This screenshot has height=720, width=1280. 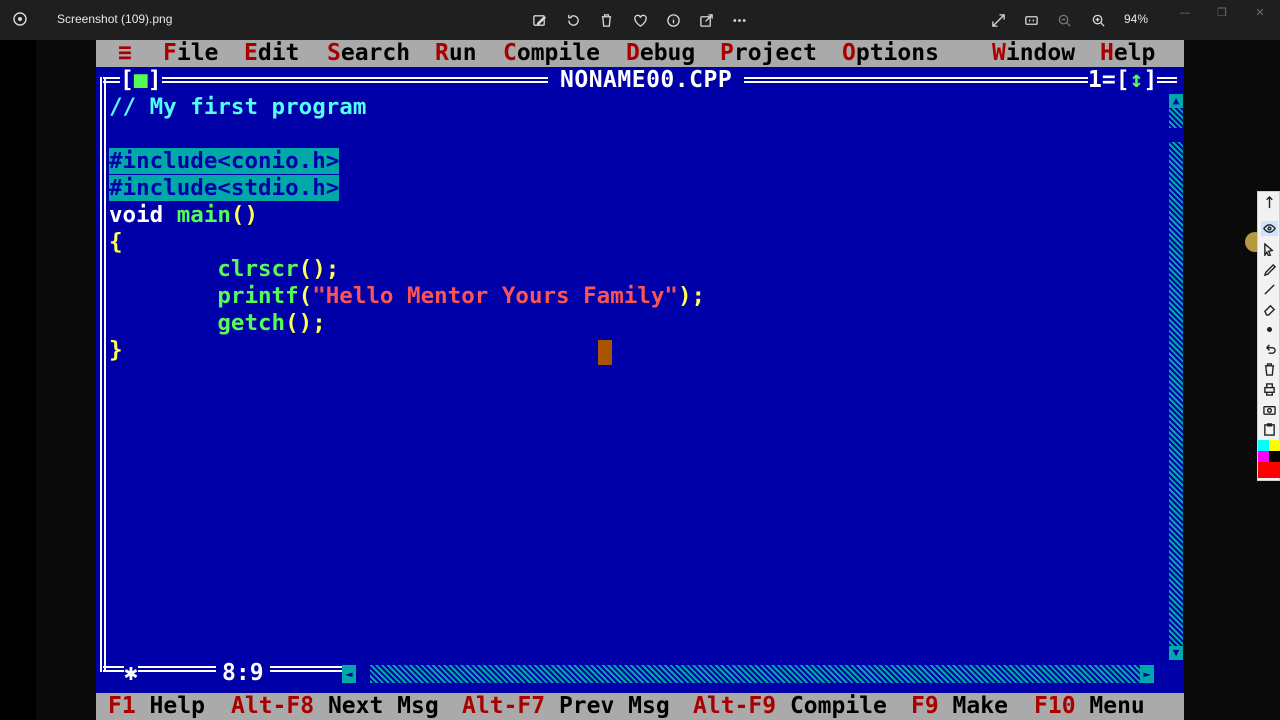 I want to click on color-magenta-swatch, so click(x=1263, y=456).